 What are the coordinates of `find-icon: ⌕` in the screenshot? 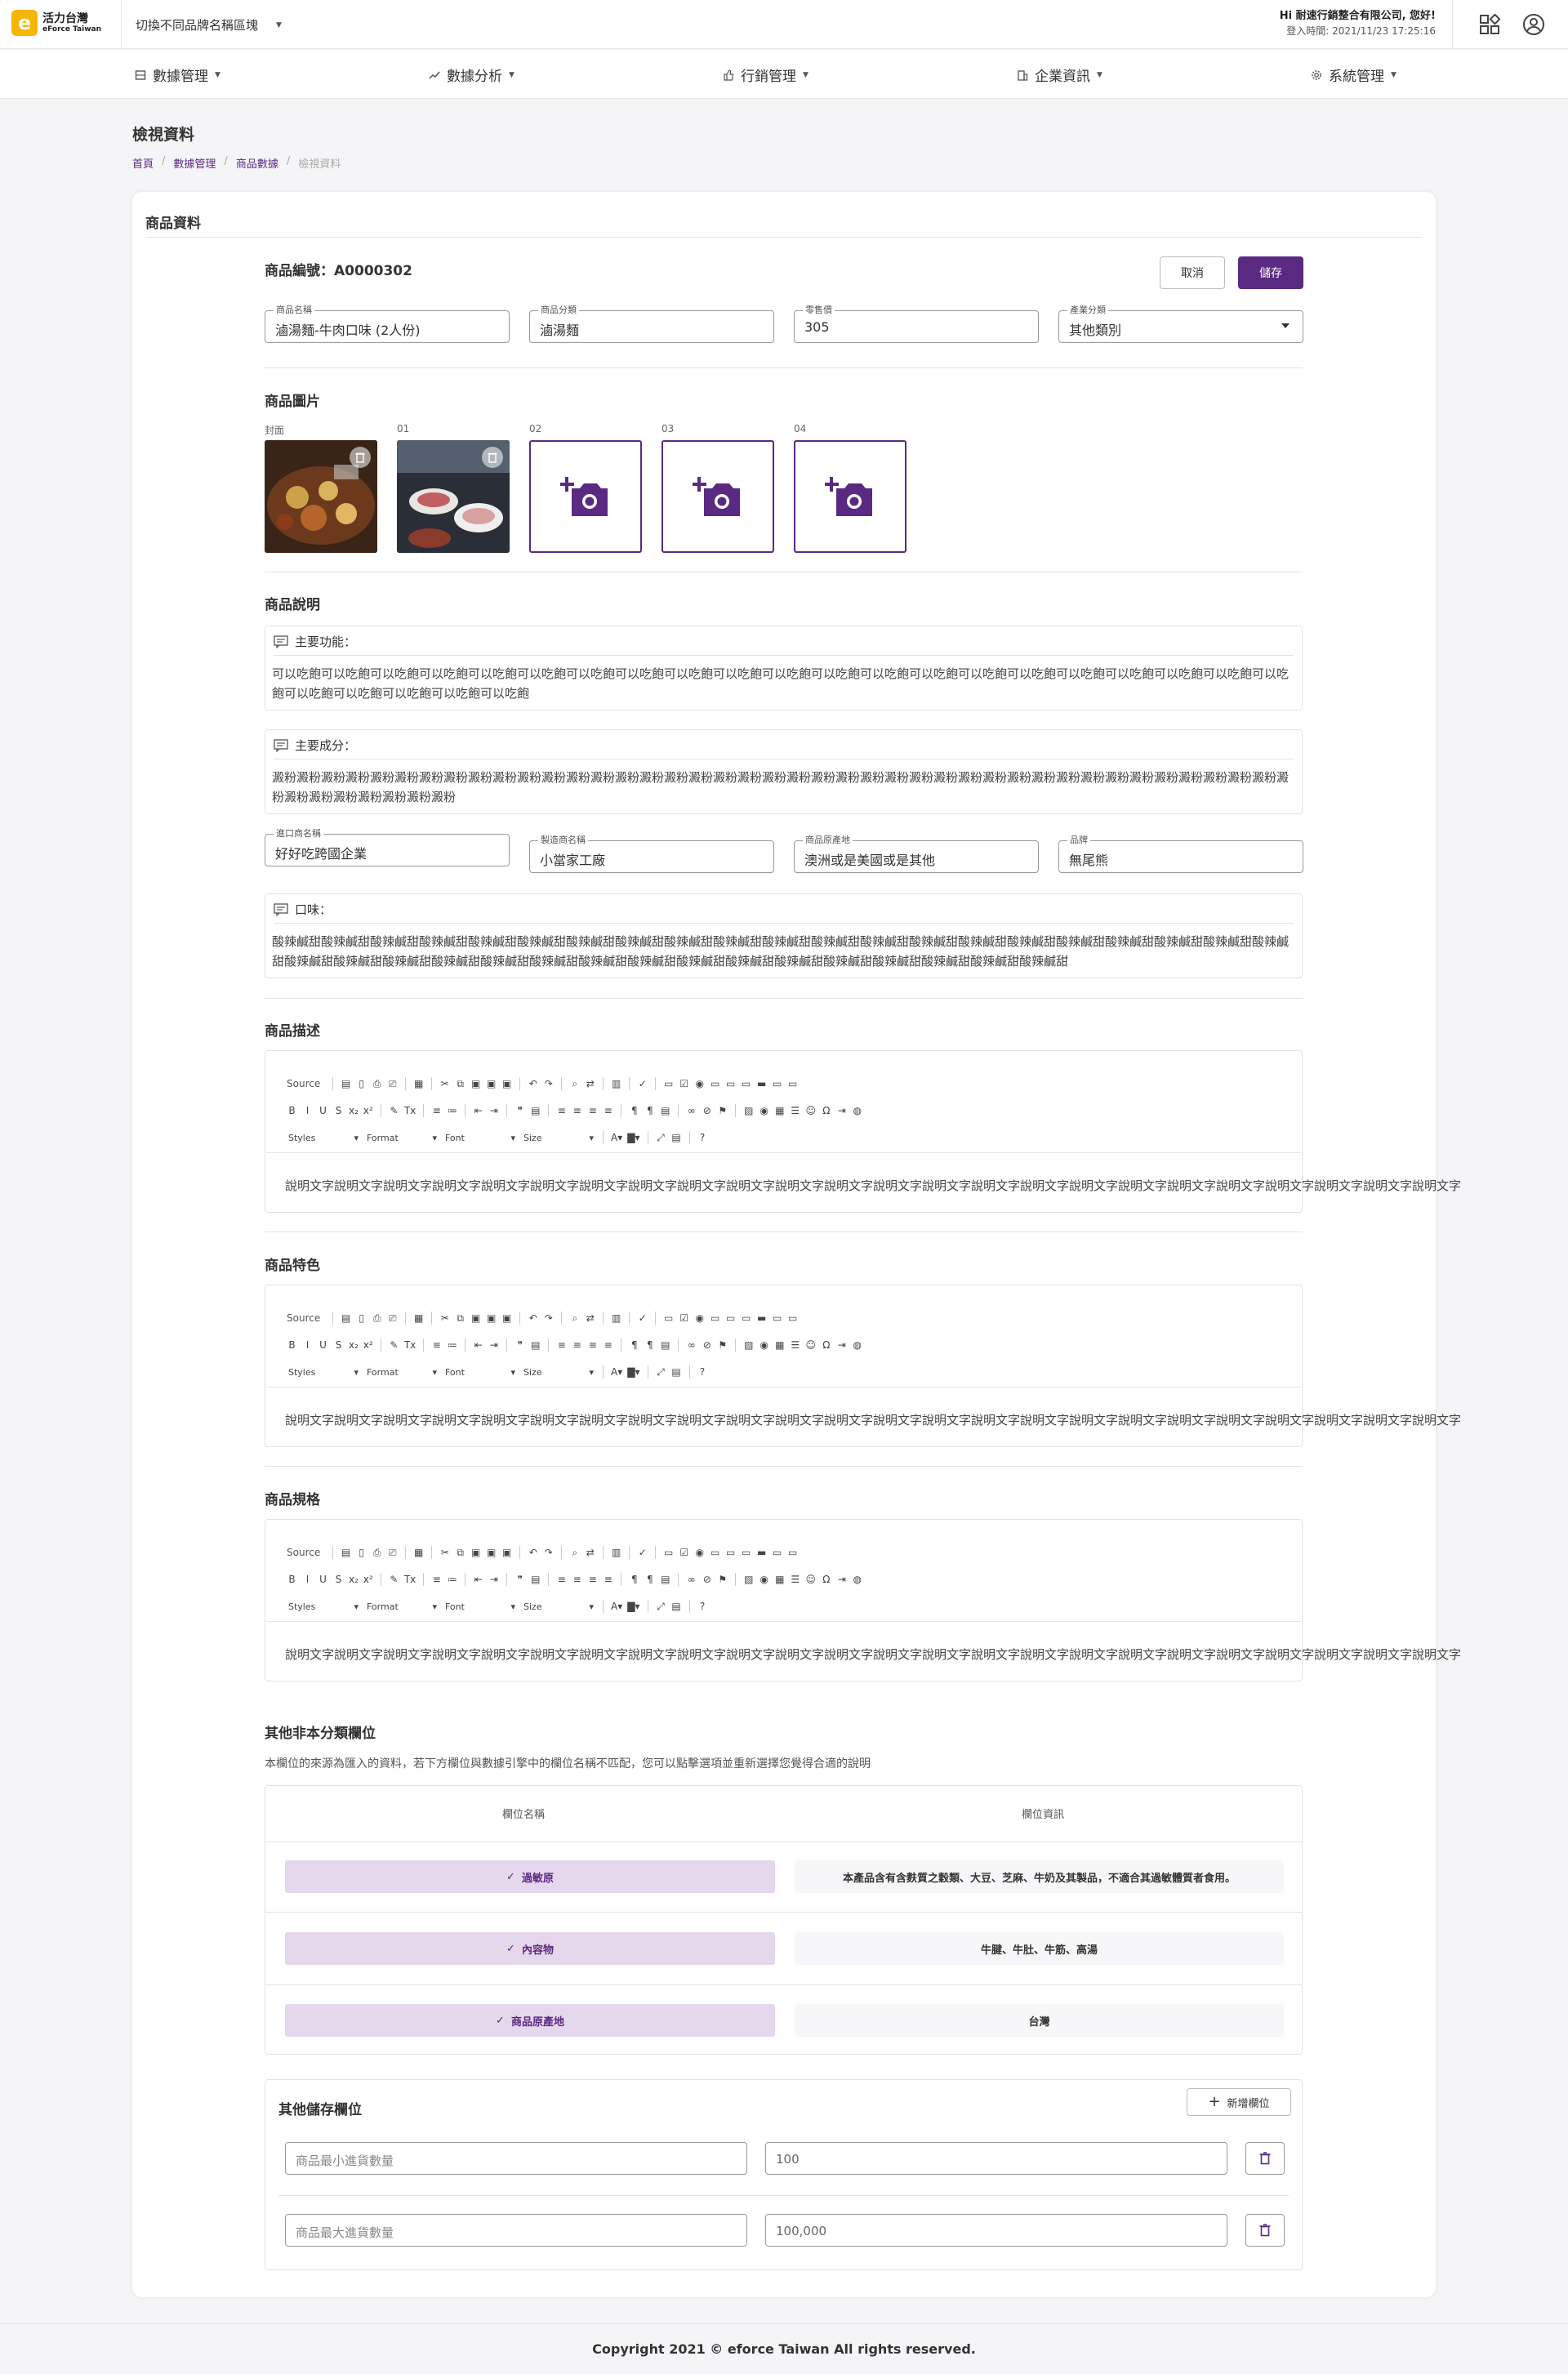 It's located at (574, 1318).